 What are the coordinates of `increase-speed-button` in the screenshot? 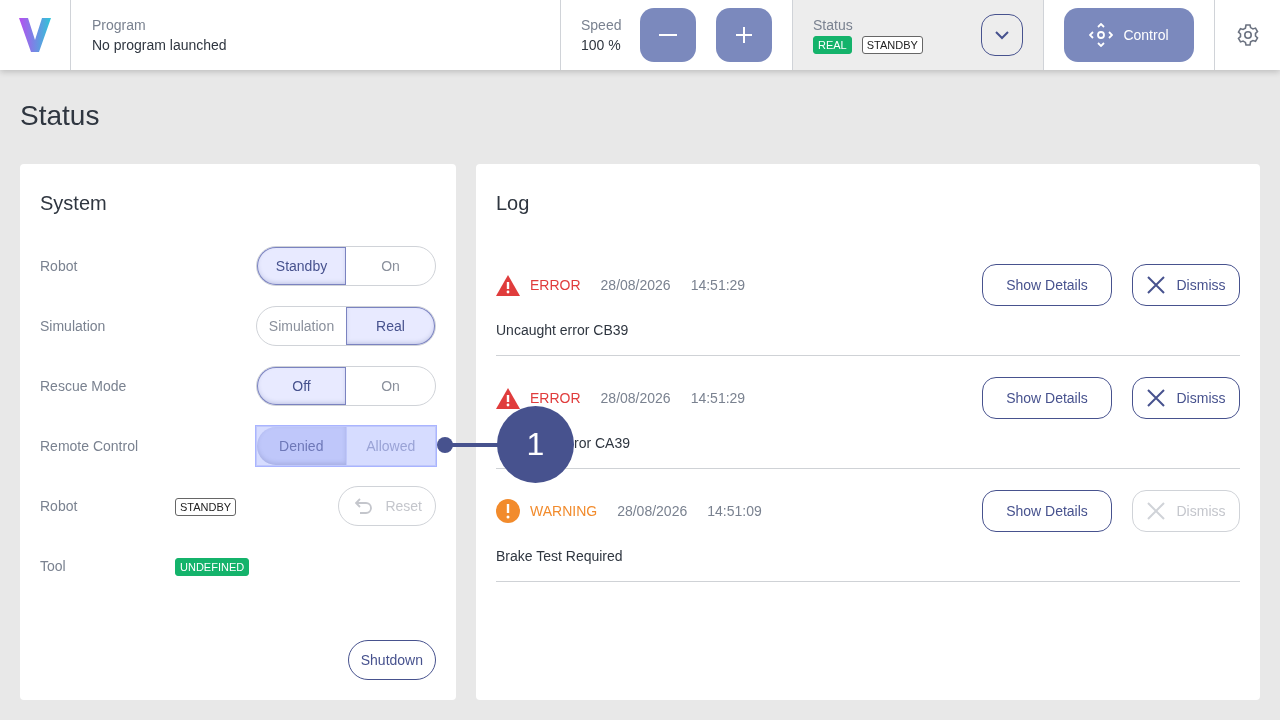 It's located at (744, 35).